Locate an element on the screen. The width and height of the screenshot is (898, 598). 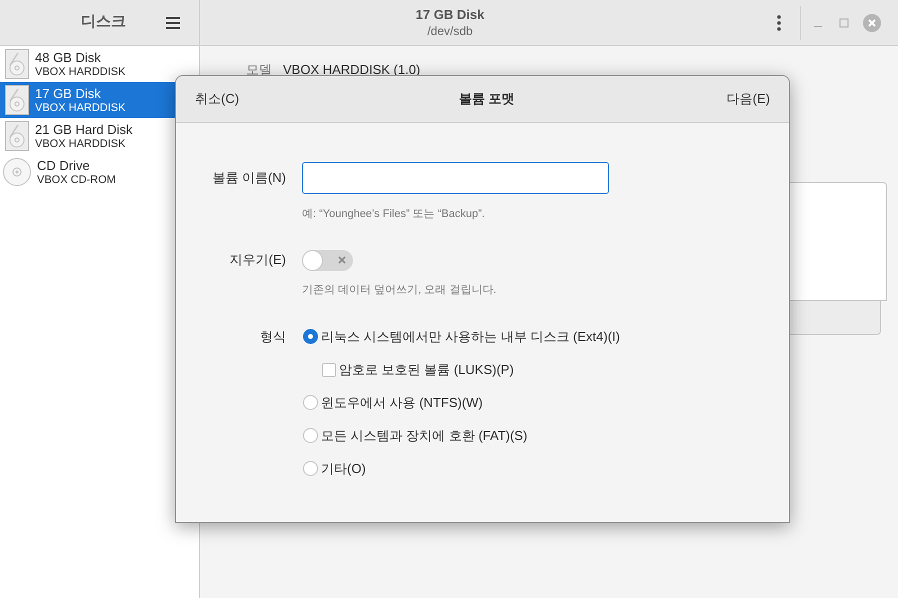
disk-name: CD Drive is located at coordinates (64, 165).